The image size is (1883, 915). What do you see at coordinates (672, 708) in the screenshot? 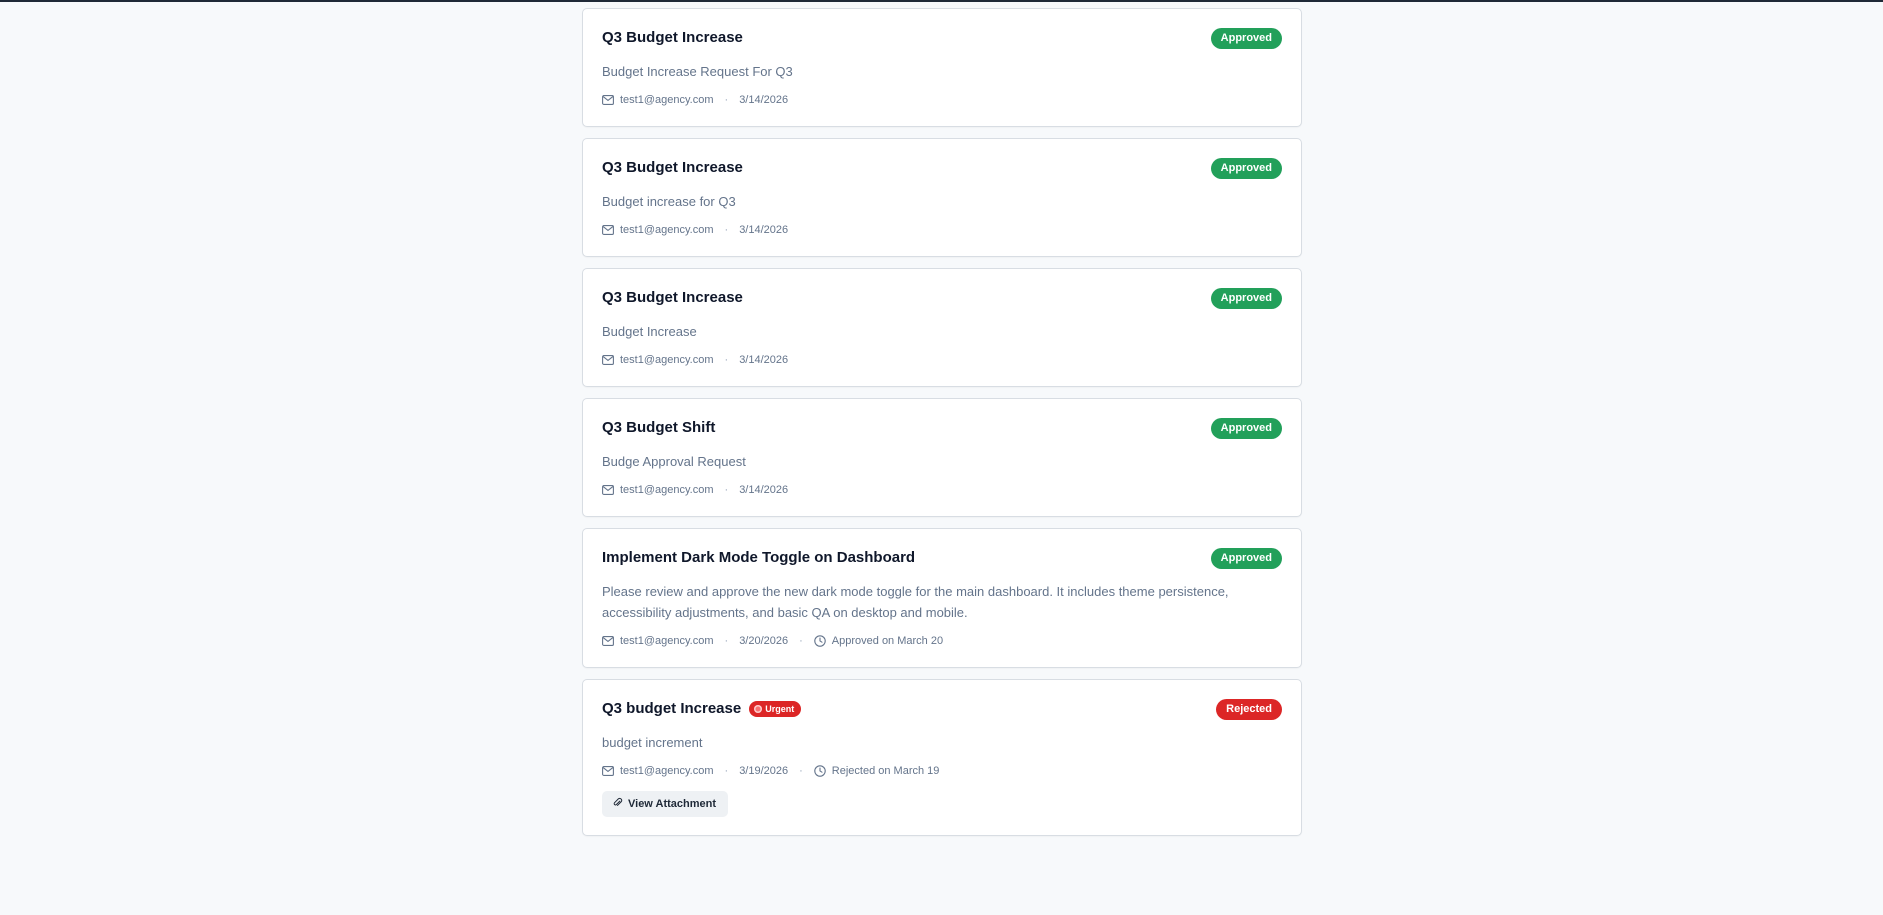
I see `request-title: Q3 budget Increase` at bounding box center [672, 708].